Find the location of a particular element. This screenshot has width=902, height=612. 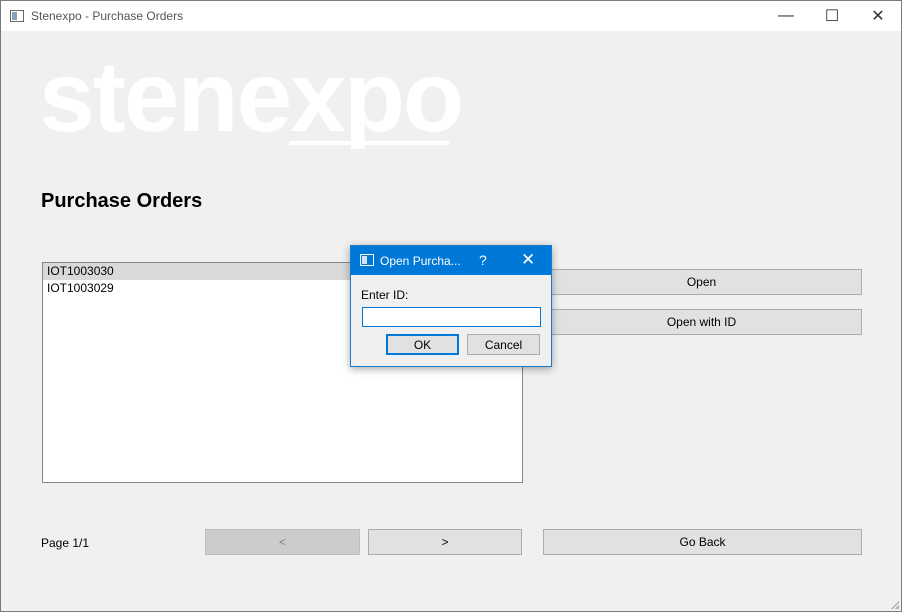

dialog-close-icon: ✕ is located at coordinates (528, 260).